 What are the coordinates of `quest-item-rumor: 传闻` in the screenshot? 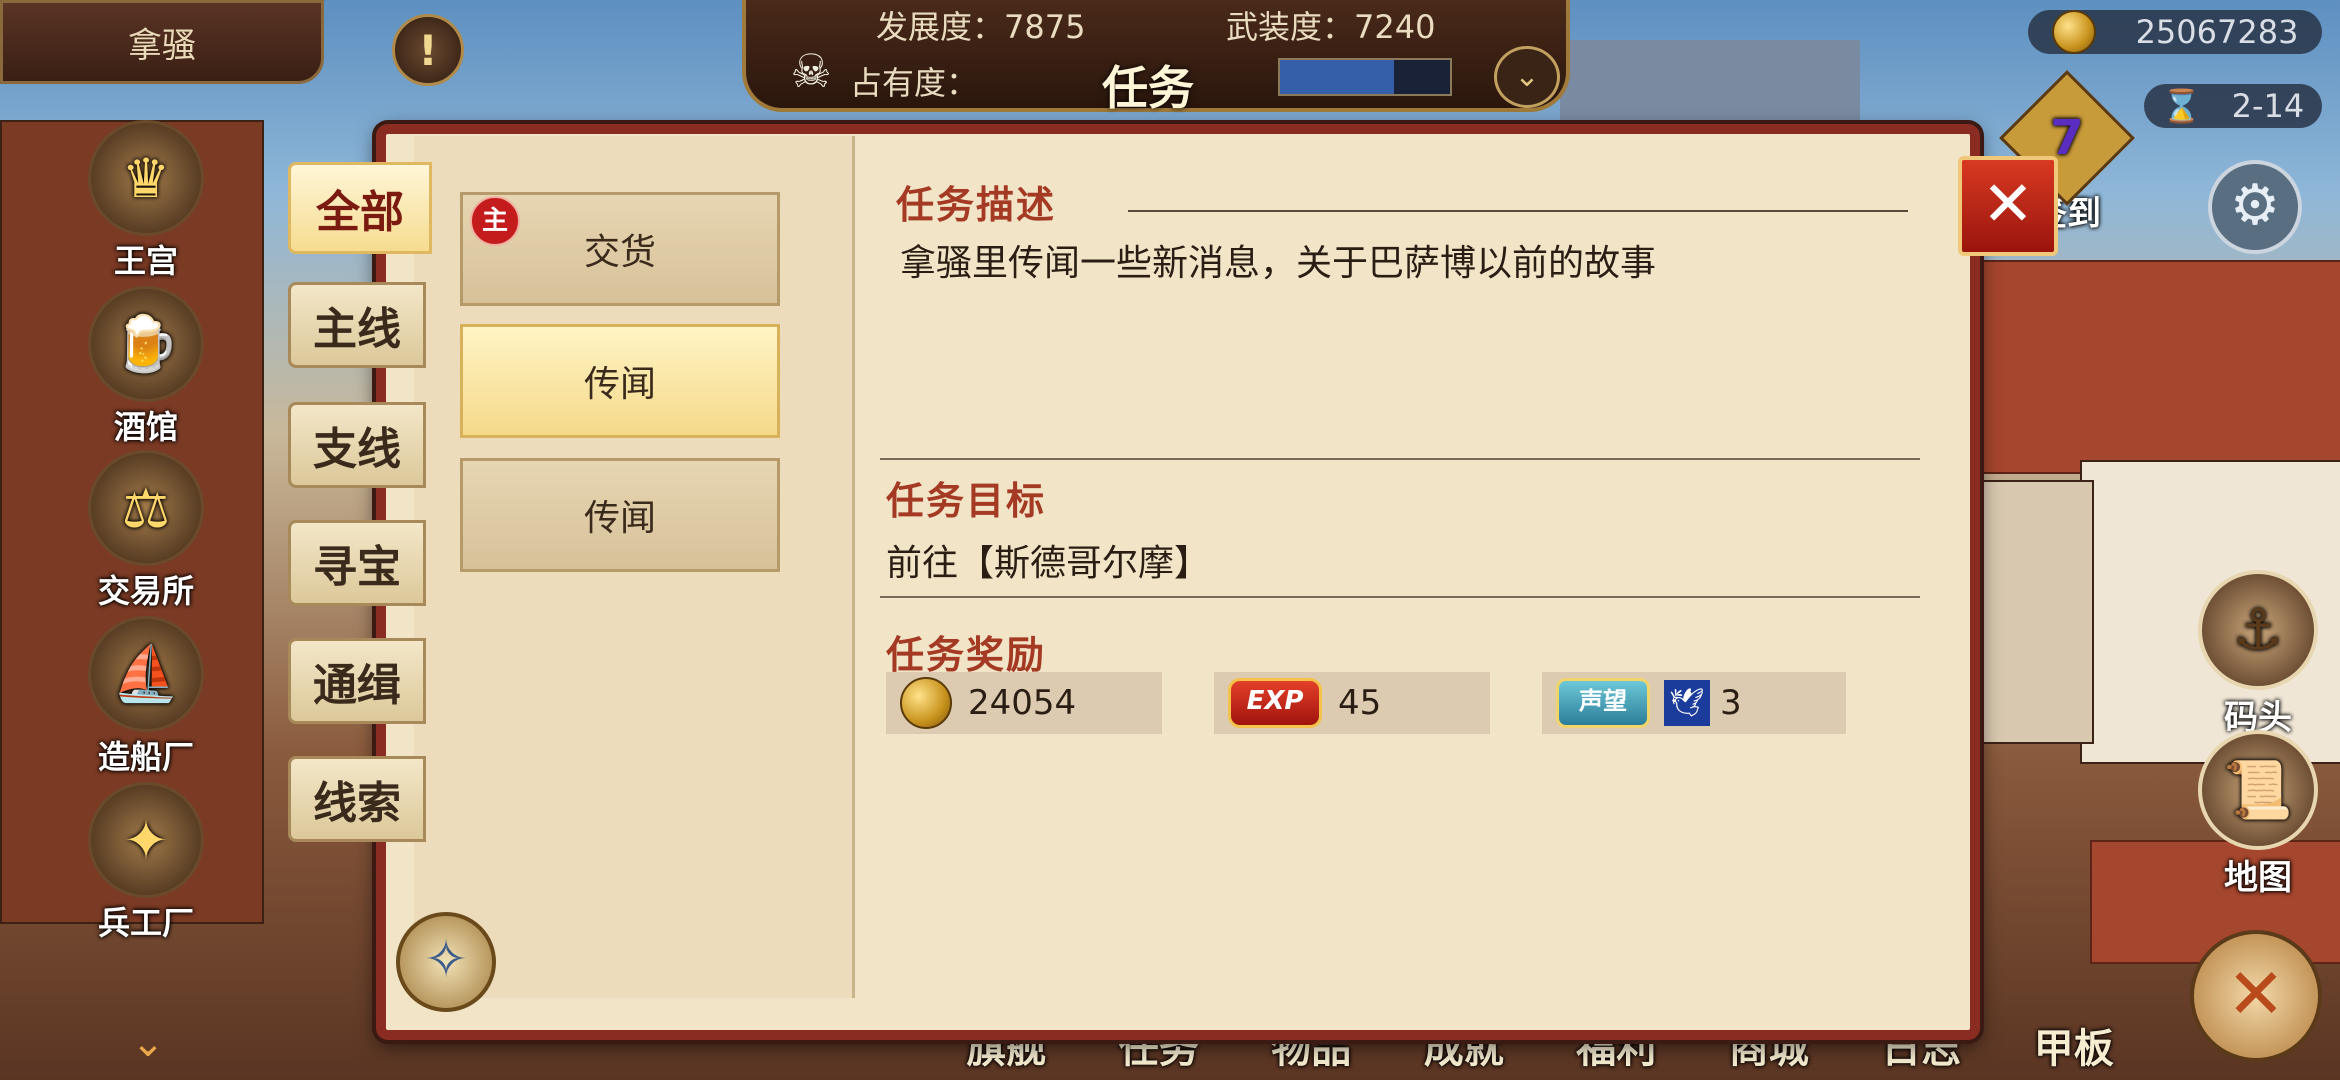 It's located at (620, 515).